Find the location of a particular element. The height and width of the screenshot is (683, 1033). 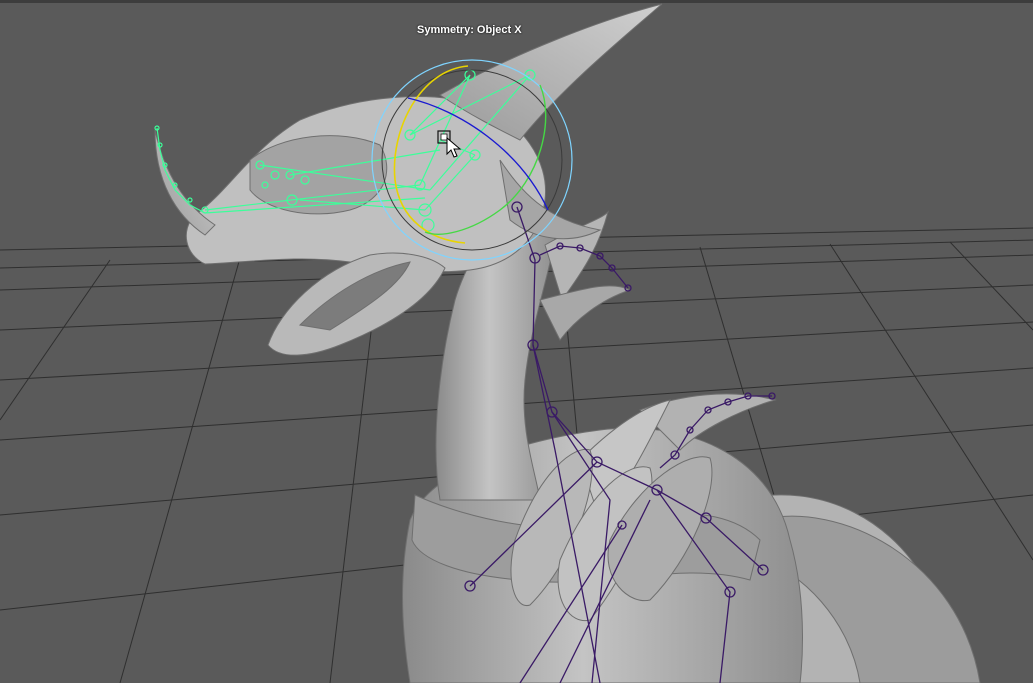

dragon-snout-horn is located at coordinates (185, 182).